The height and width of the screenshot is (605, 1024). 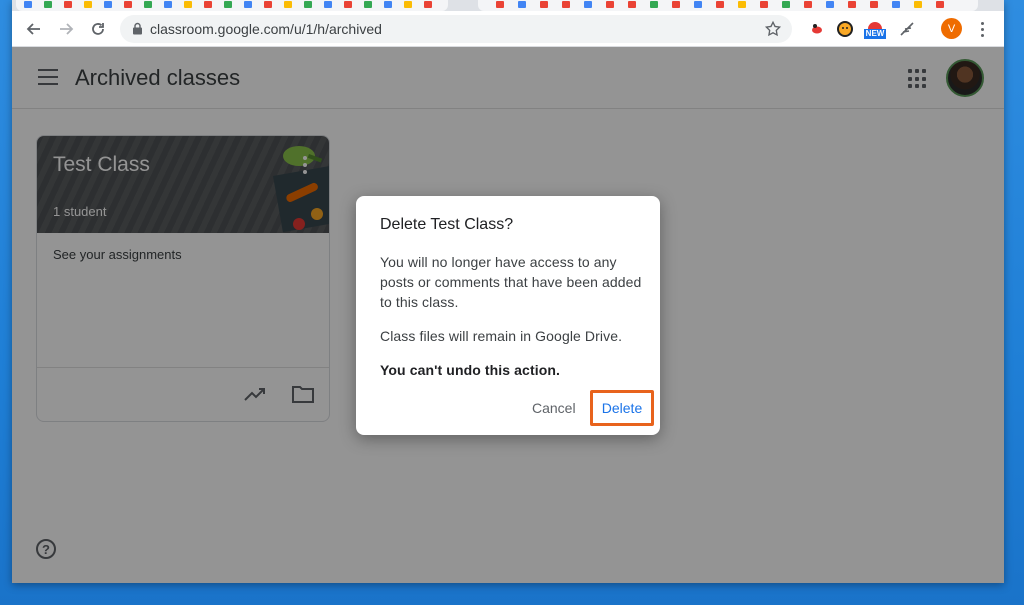 I want to click on dialog-undo-warning: You can't undo this action., so click(x=470, y=370).